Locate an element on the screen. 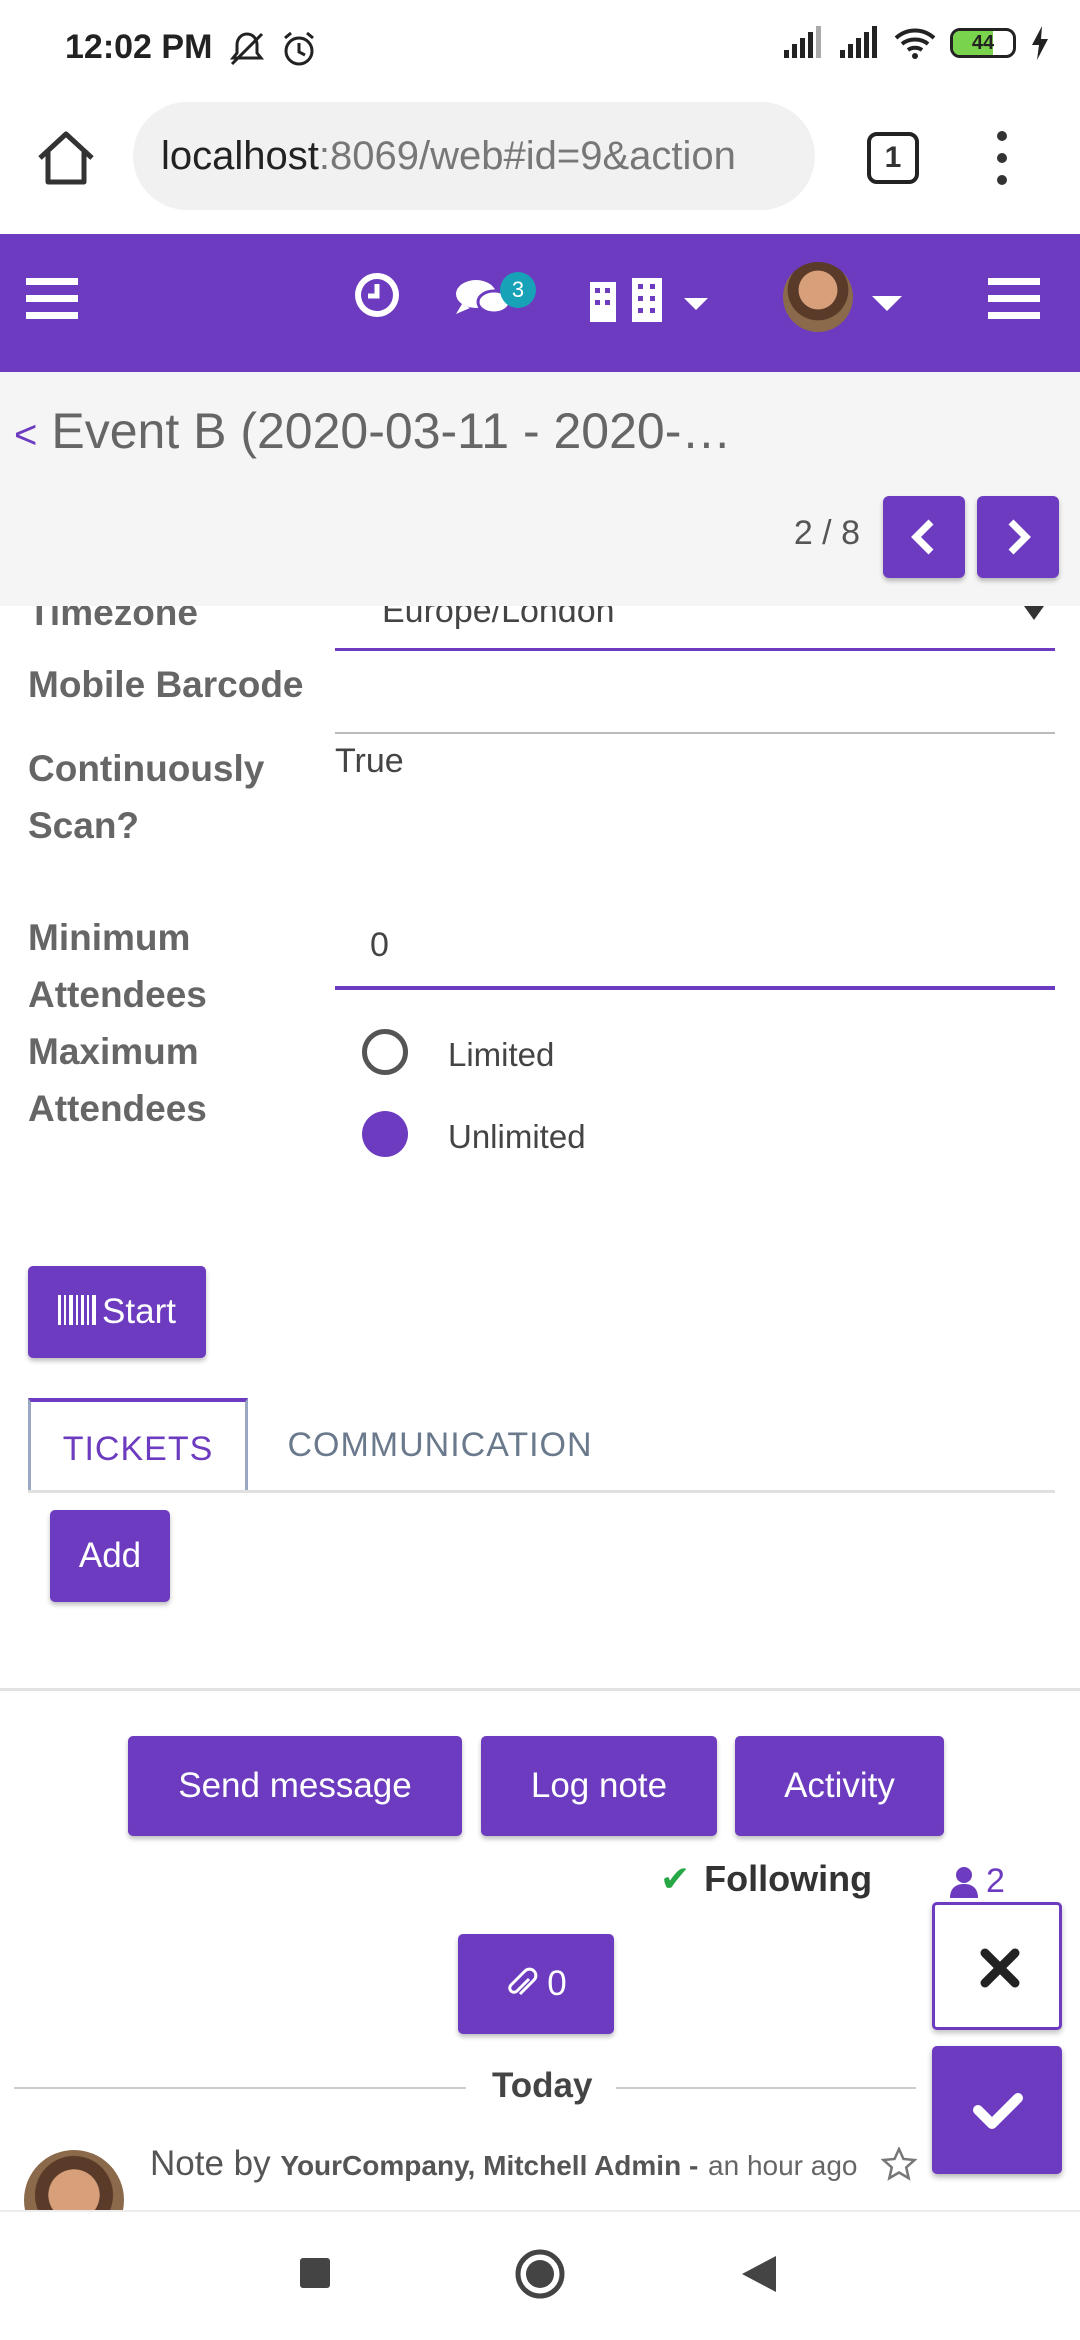 The height and width of the screenshot is (2340, 1080). start-button-label: Start is located at coordinates (139, 1311).